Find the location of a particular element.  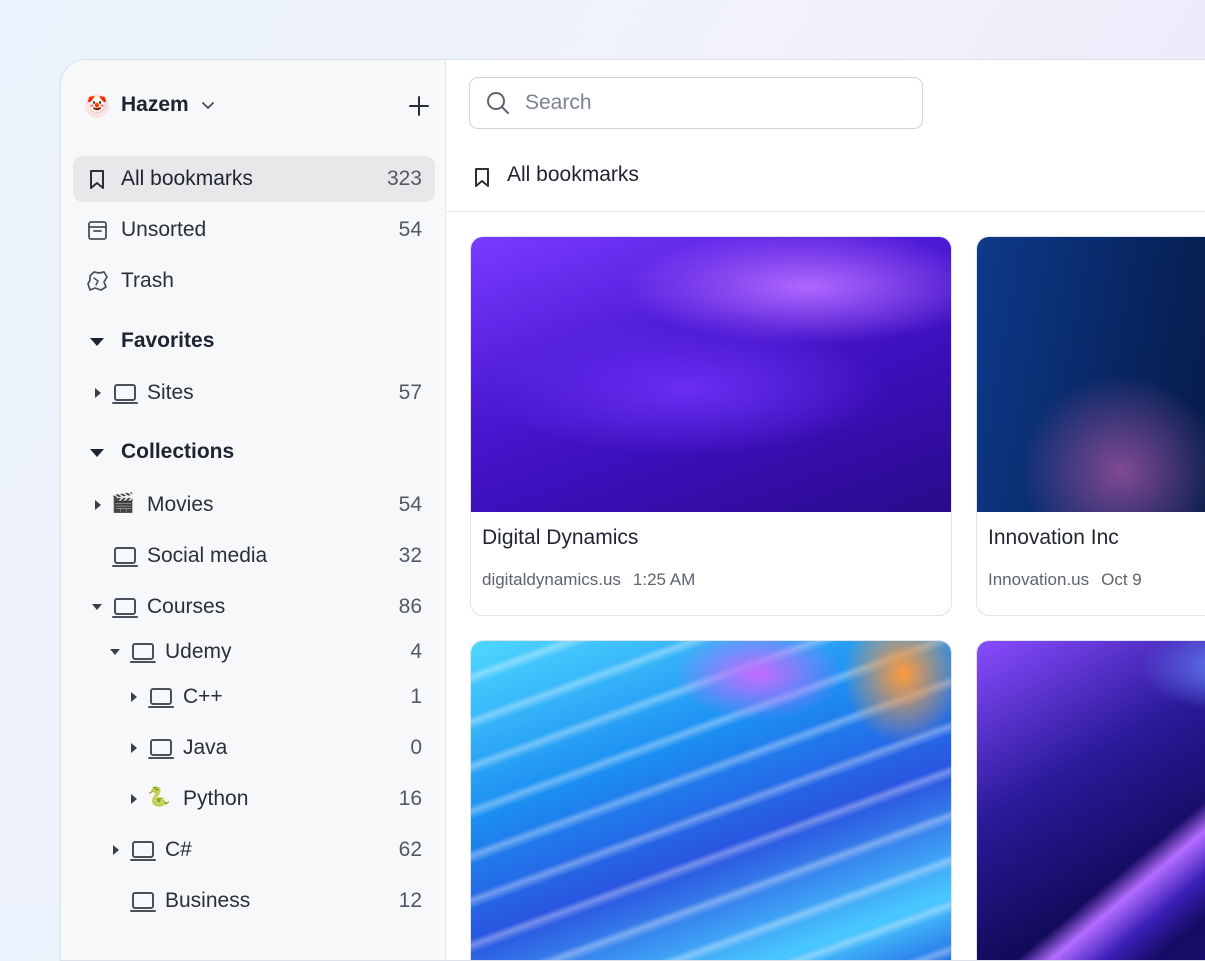

card-meta: Innovation.us Oct 9 is located at coordinates (1065, 580).